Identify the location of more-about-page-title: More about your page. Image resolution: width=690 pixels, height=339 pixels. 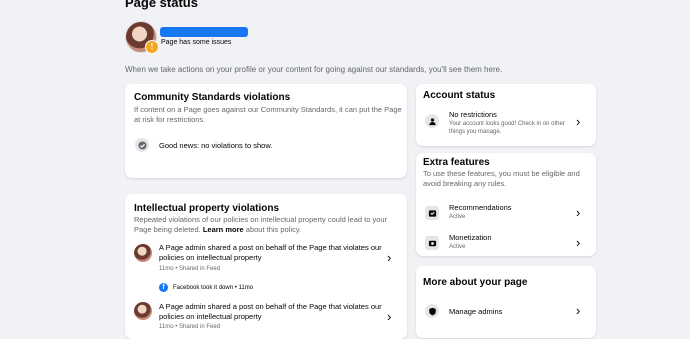
(475, 282).